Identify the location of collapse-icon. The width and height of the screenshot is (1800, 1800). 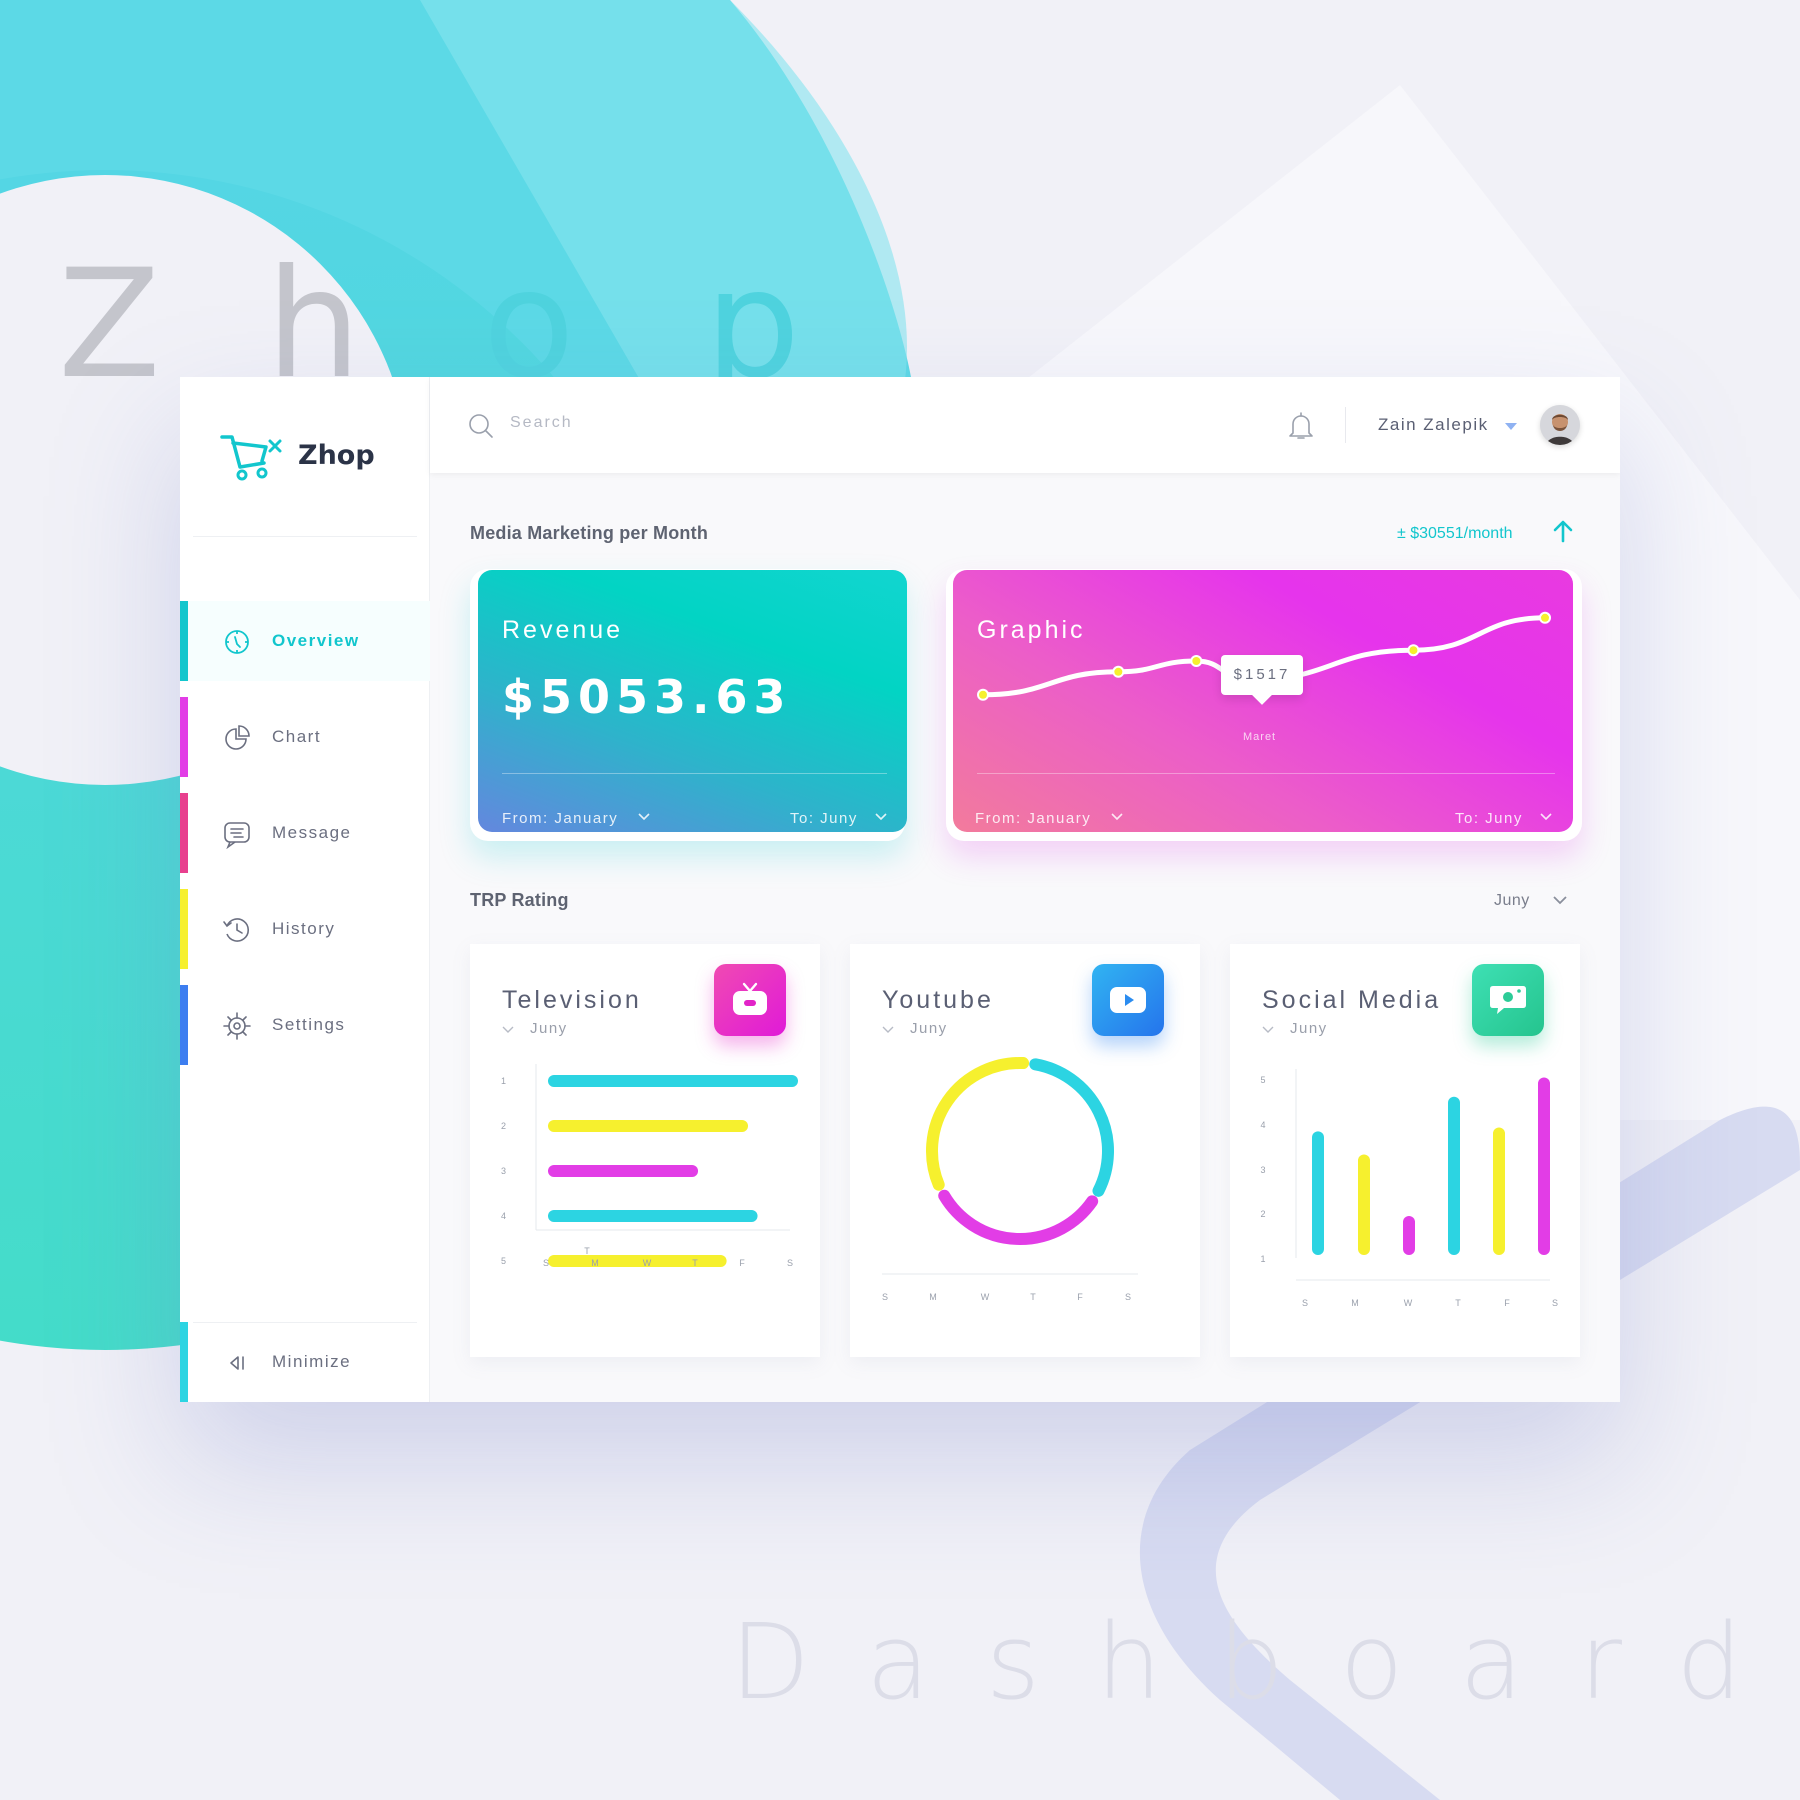
(237, 1363).